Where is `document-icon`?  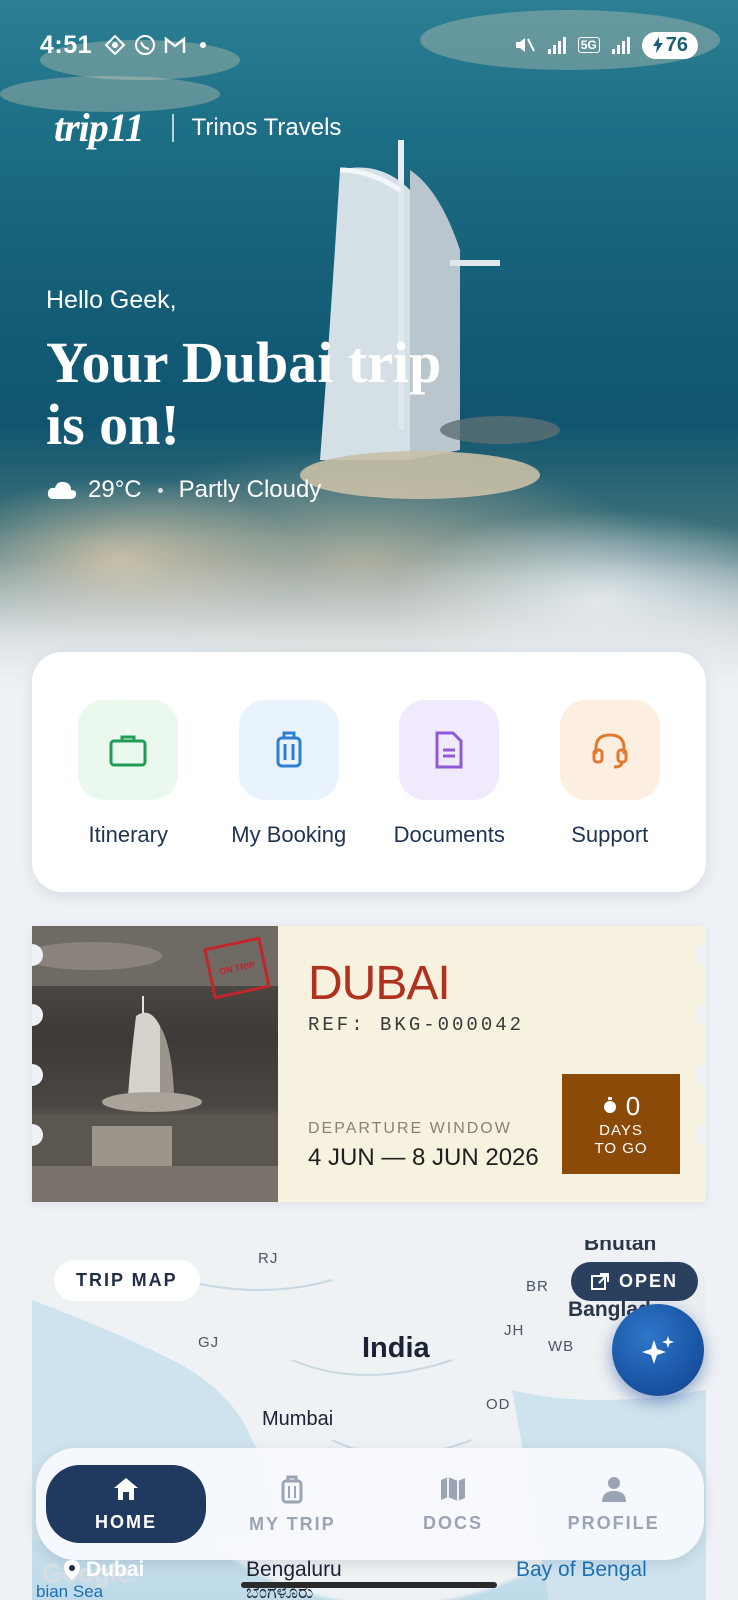
document-icon is located at coordinates (449, 750).